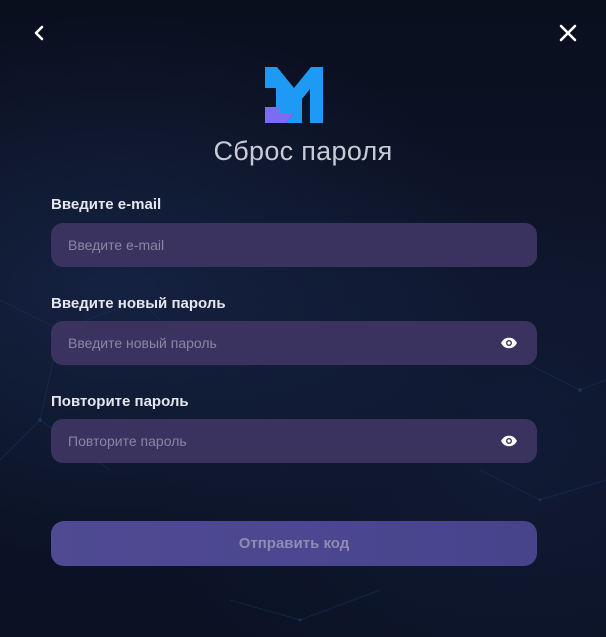 This screenshot has width=606, height=637. I want to click on toggle-repeat-password-visibility-button, so click(509, 441).